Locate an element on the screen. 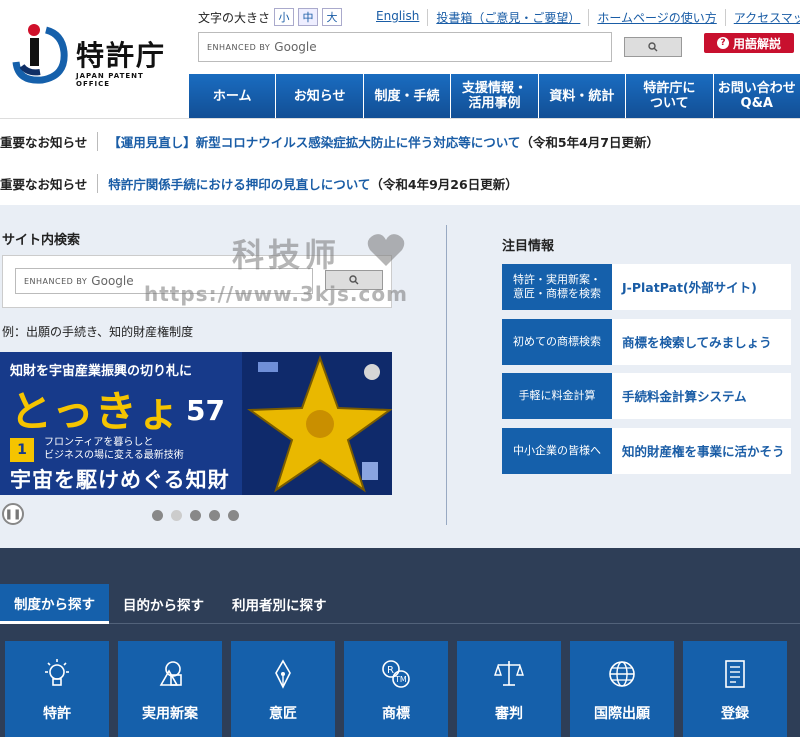  access-map-link: アクセスマップ is located at coordinates (762, 17).